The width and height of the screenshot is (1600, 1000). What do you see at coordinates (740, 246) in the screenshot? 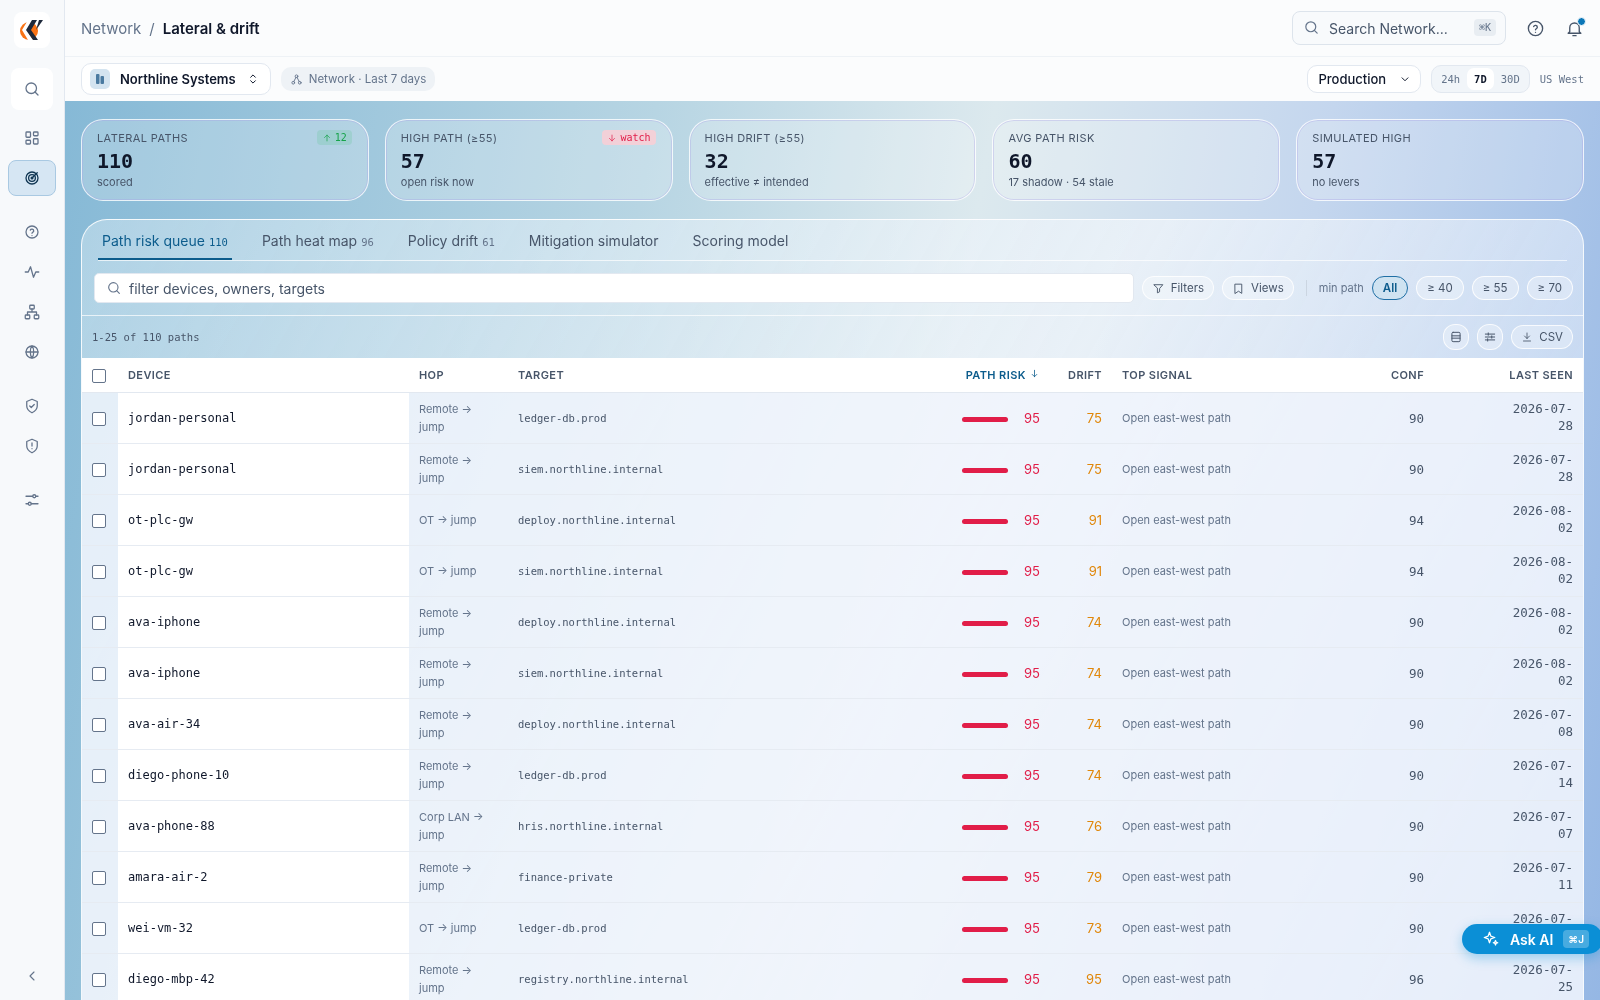
I see `tab: Scoring model` at bounding box center [740, 246].